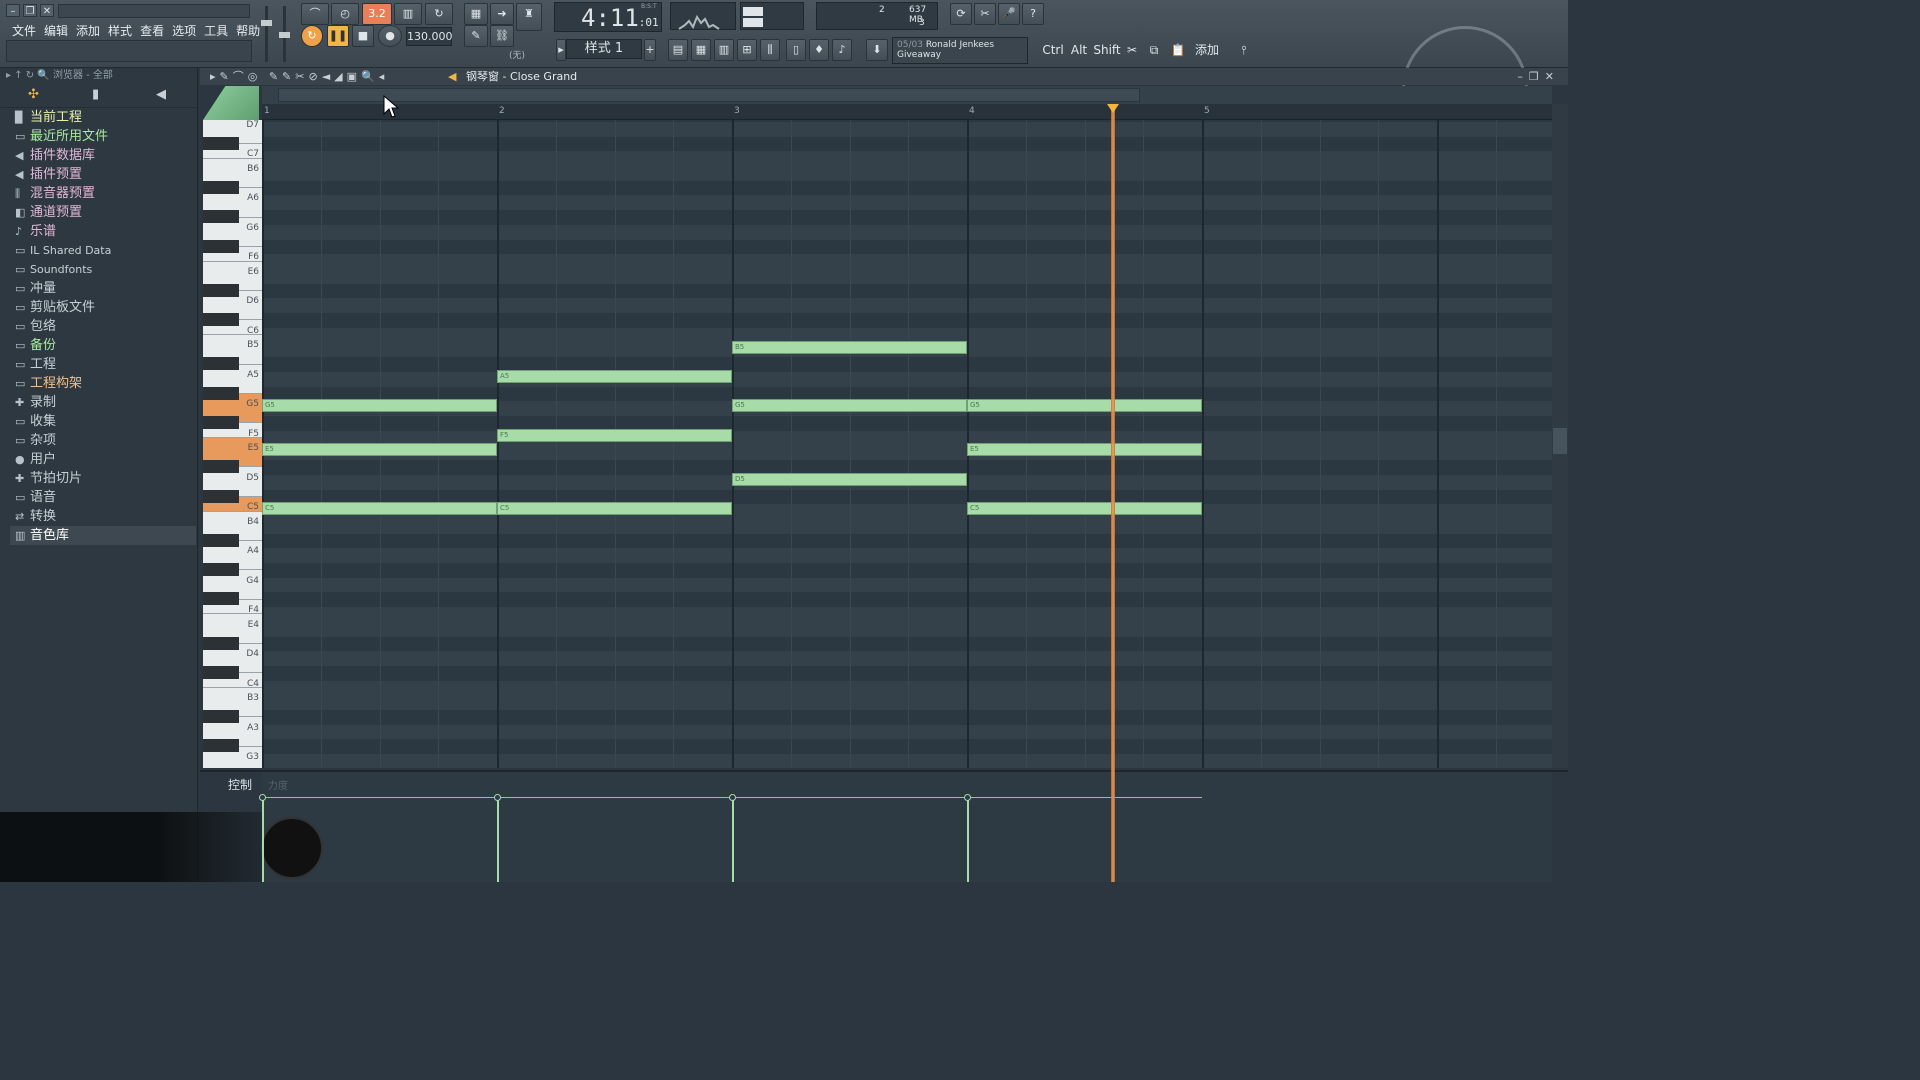 Image resolution: width=1920 pixels, height=1080 pixels. Describe the element at coordinates (103, 269) in the screenshot. I see `browser-item: ▭ Soundfonts` at that location.